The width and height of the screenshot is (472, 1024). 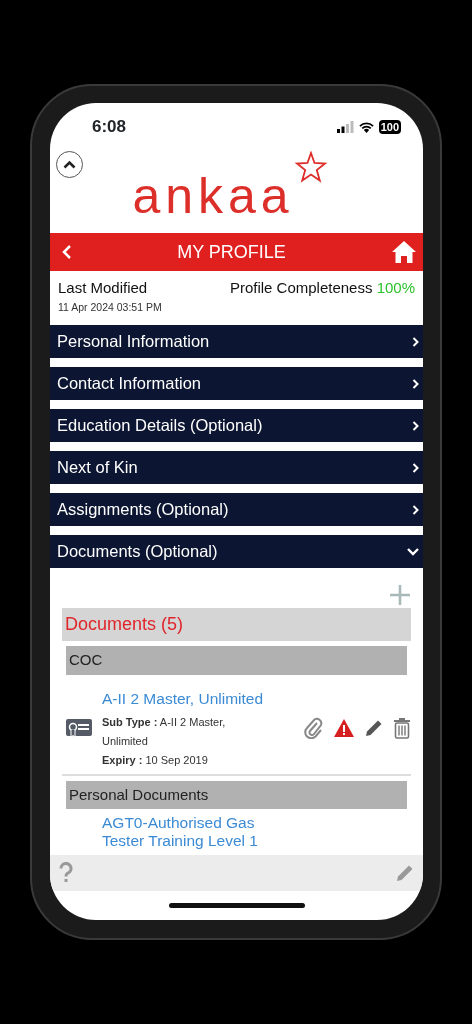 I want to click on document-title: AGT0-Authorised Gas Tester Training Level 1, so click(x=197, y=832).